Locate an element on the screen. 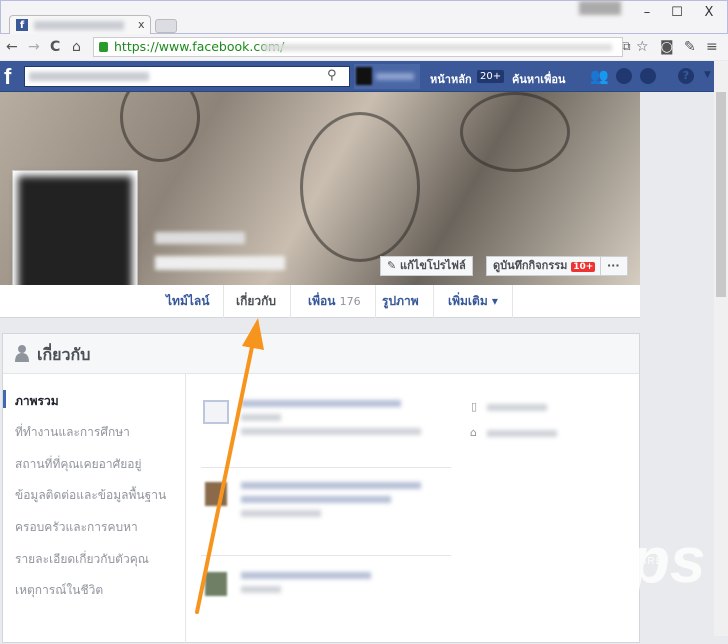  blurred-phone is located at coordinates (517, 407).